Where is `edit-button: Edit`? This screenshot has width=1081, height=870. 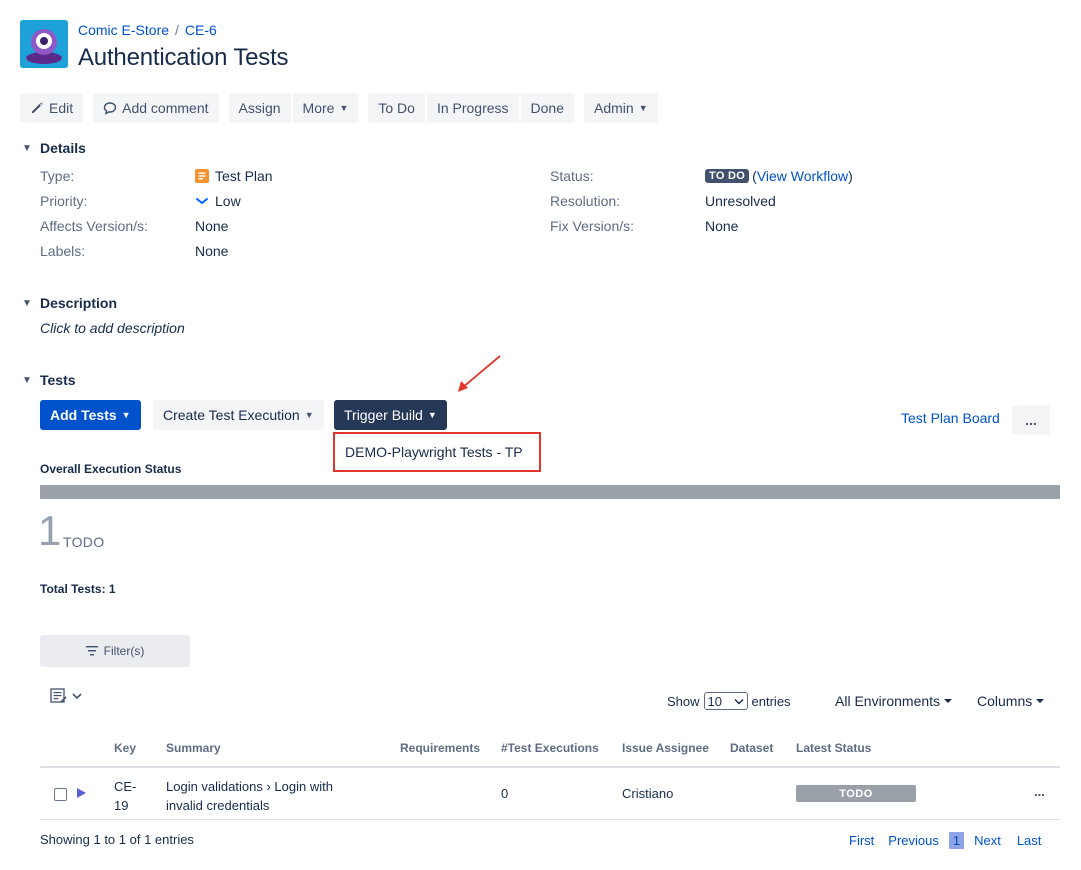
edit-button: Edit is located at coordinates (52, 108).